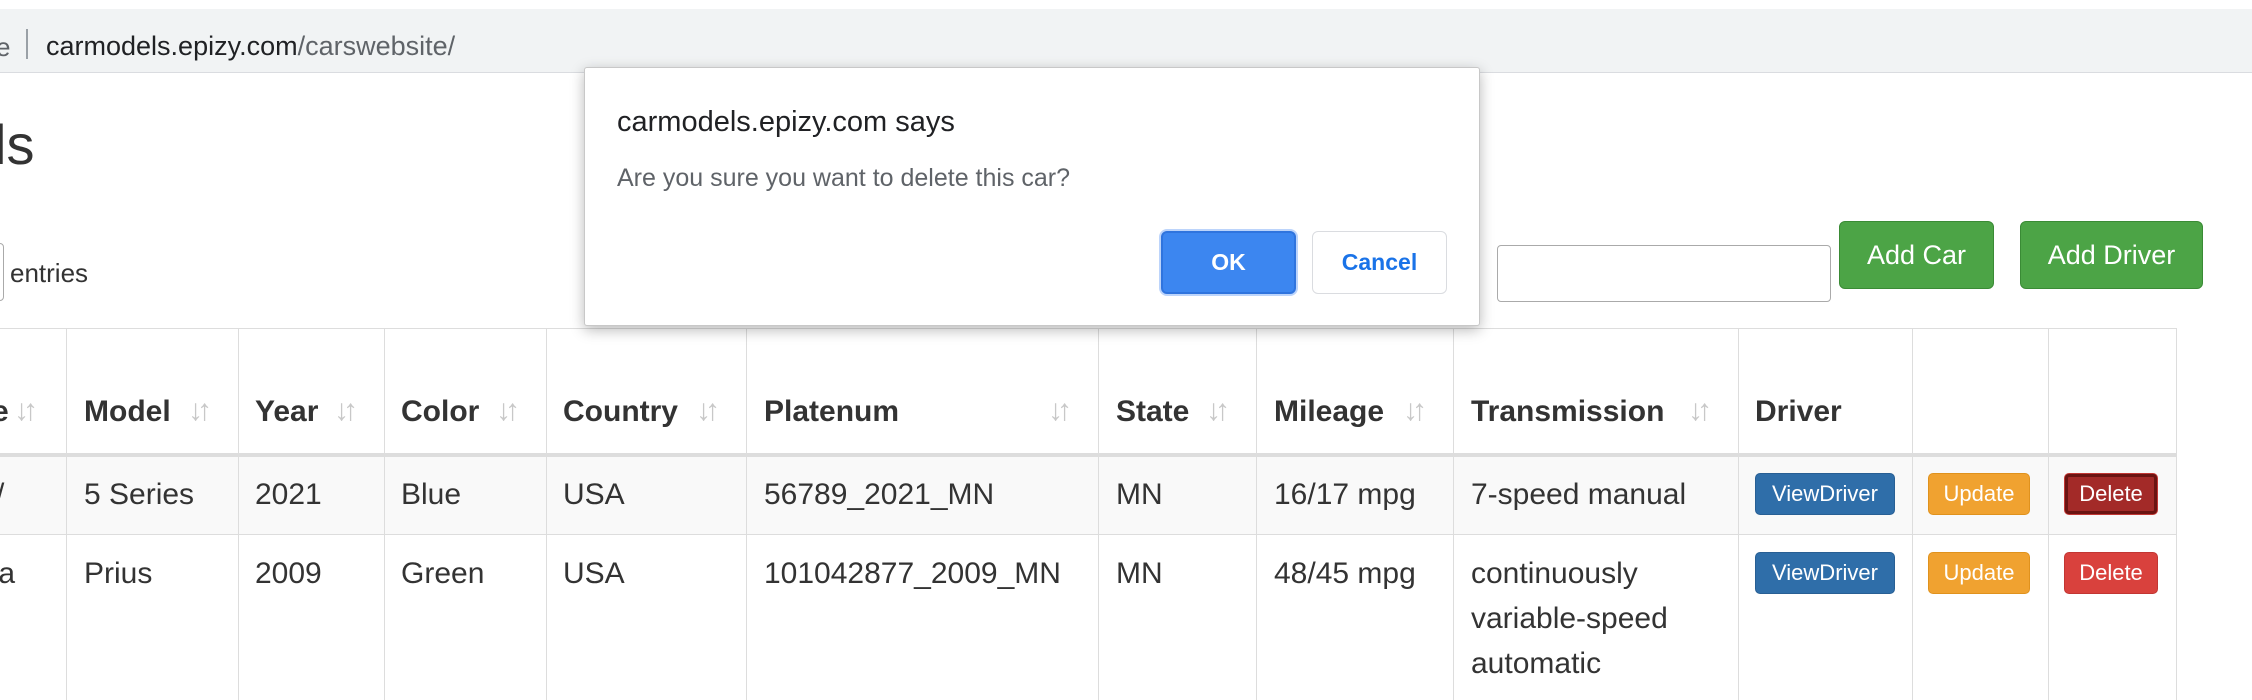  Describe the element at coordinates (5, 47) in the screenshot. I see `tab-title-fragment: e` at that location.